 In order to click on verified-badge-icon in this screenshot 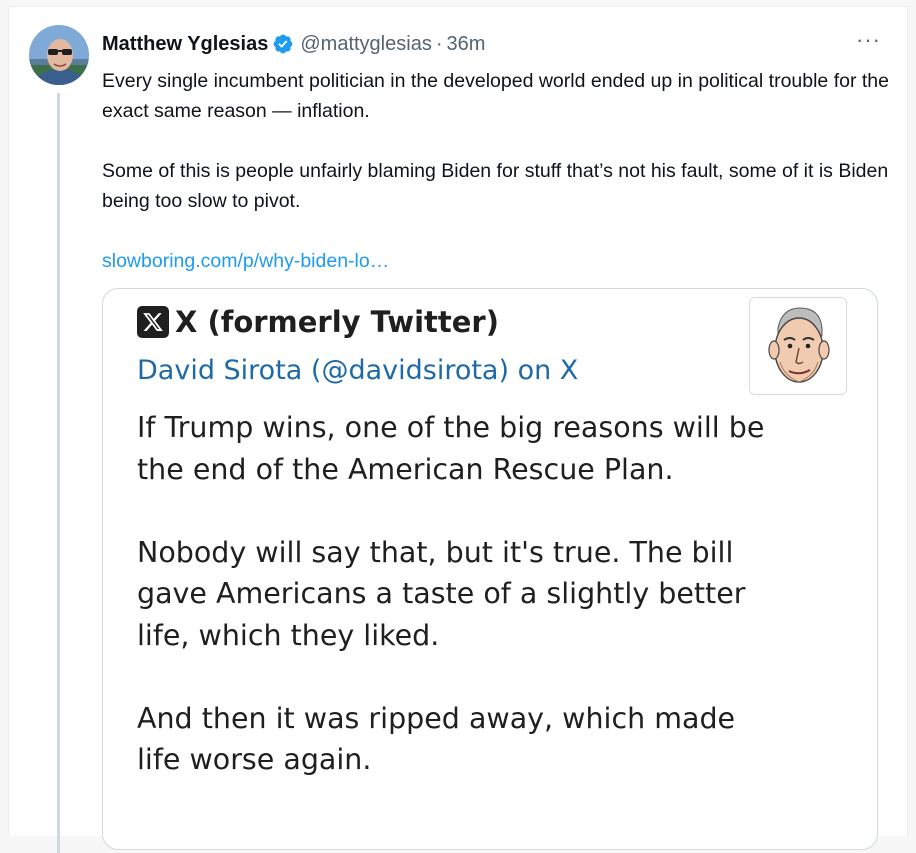, I will do `click(283, 44)`.